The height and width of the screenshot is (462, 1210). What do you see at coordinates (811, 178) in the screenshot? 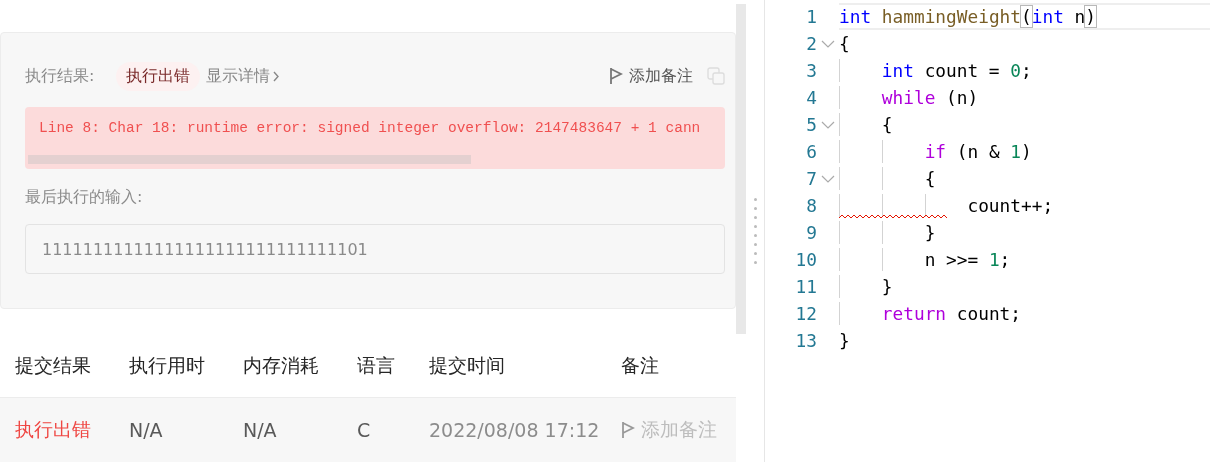
I see `line-number: 7` at bounding box center [811, 178].